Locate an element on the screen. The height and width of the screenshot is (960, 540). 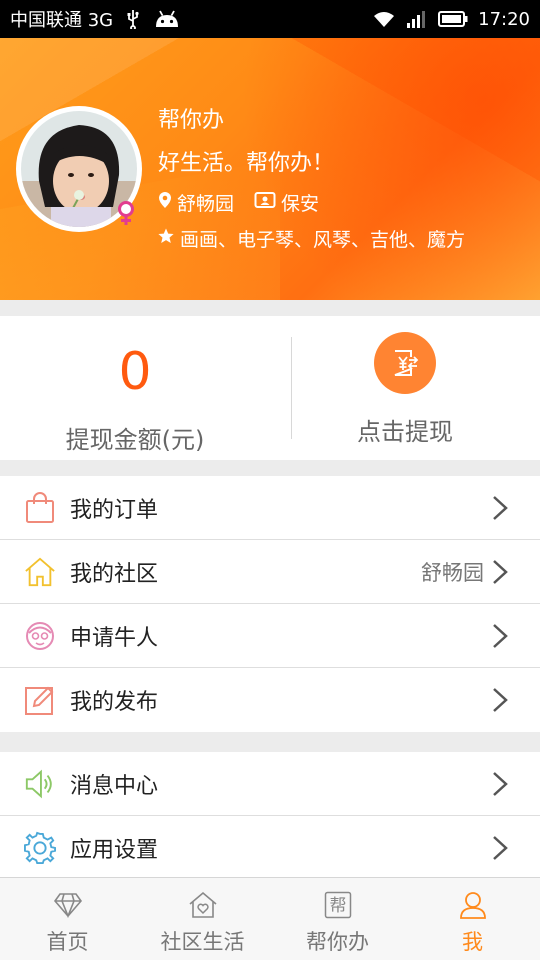
menu-label: 我的发布 is located at coordinates (114, 702).